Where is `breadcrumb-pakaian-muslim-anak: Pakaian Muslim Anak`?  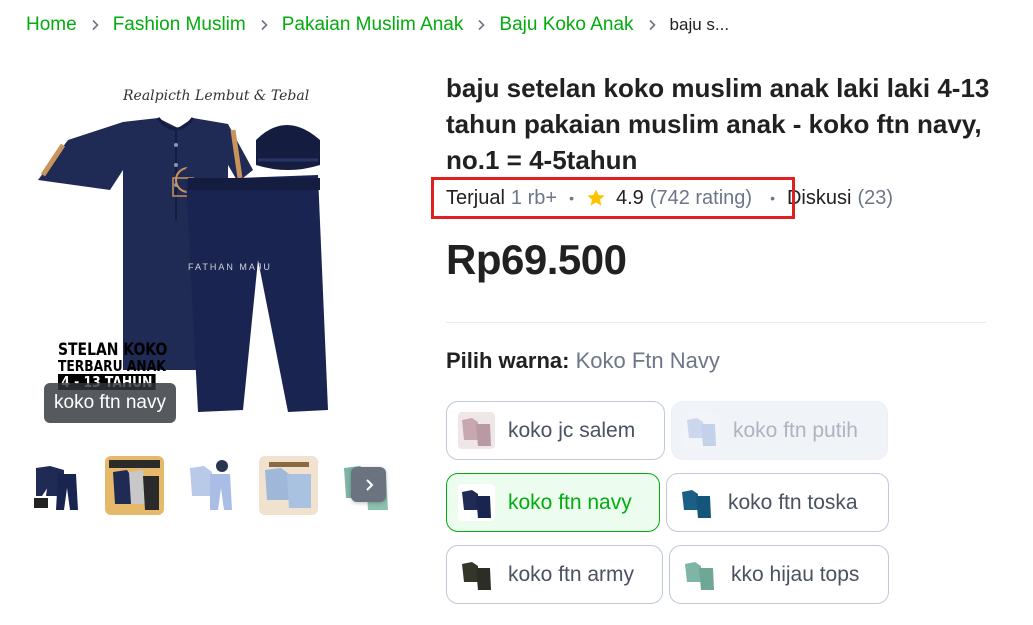 breadcrumb-pakaian-muslim-anak: Pakaian Muslim Anak is located at coordinates (373, 25).